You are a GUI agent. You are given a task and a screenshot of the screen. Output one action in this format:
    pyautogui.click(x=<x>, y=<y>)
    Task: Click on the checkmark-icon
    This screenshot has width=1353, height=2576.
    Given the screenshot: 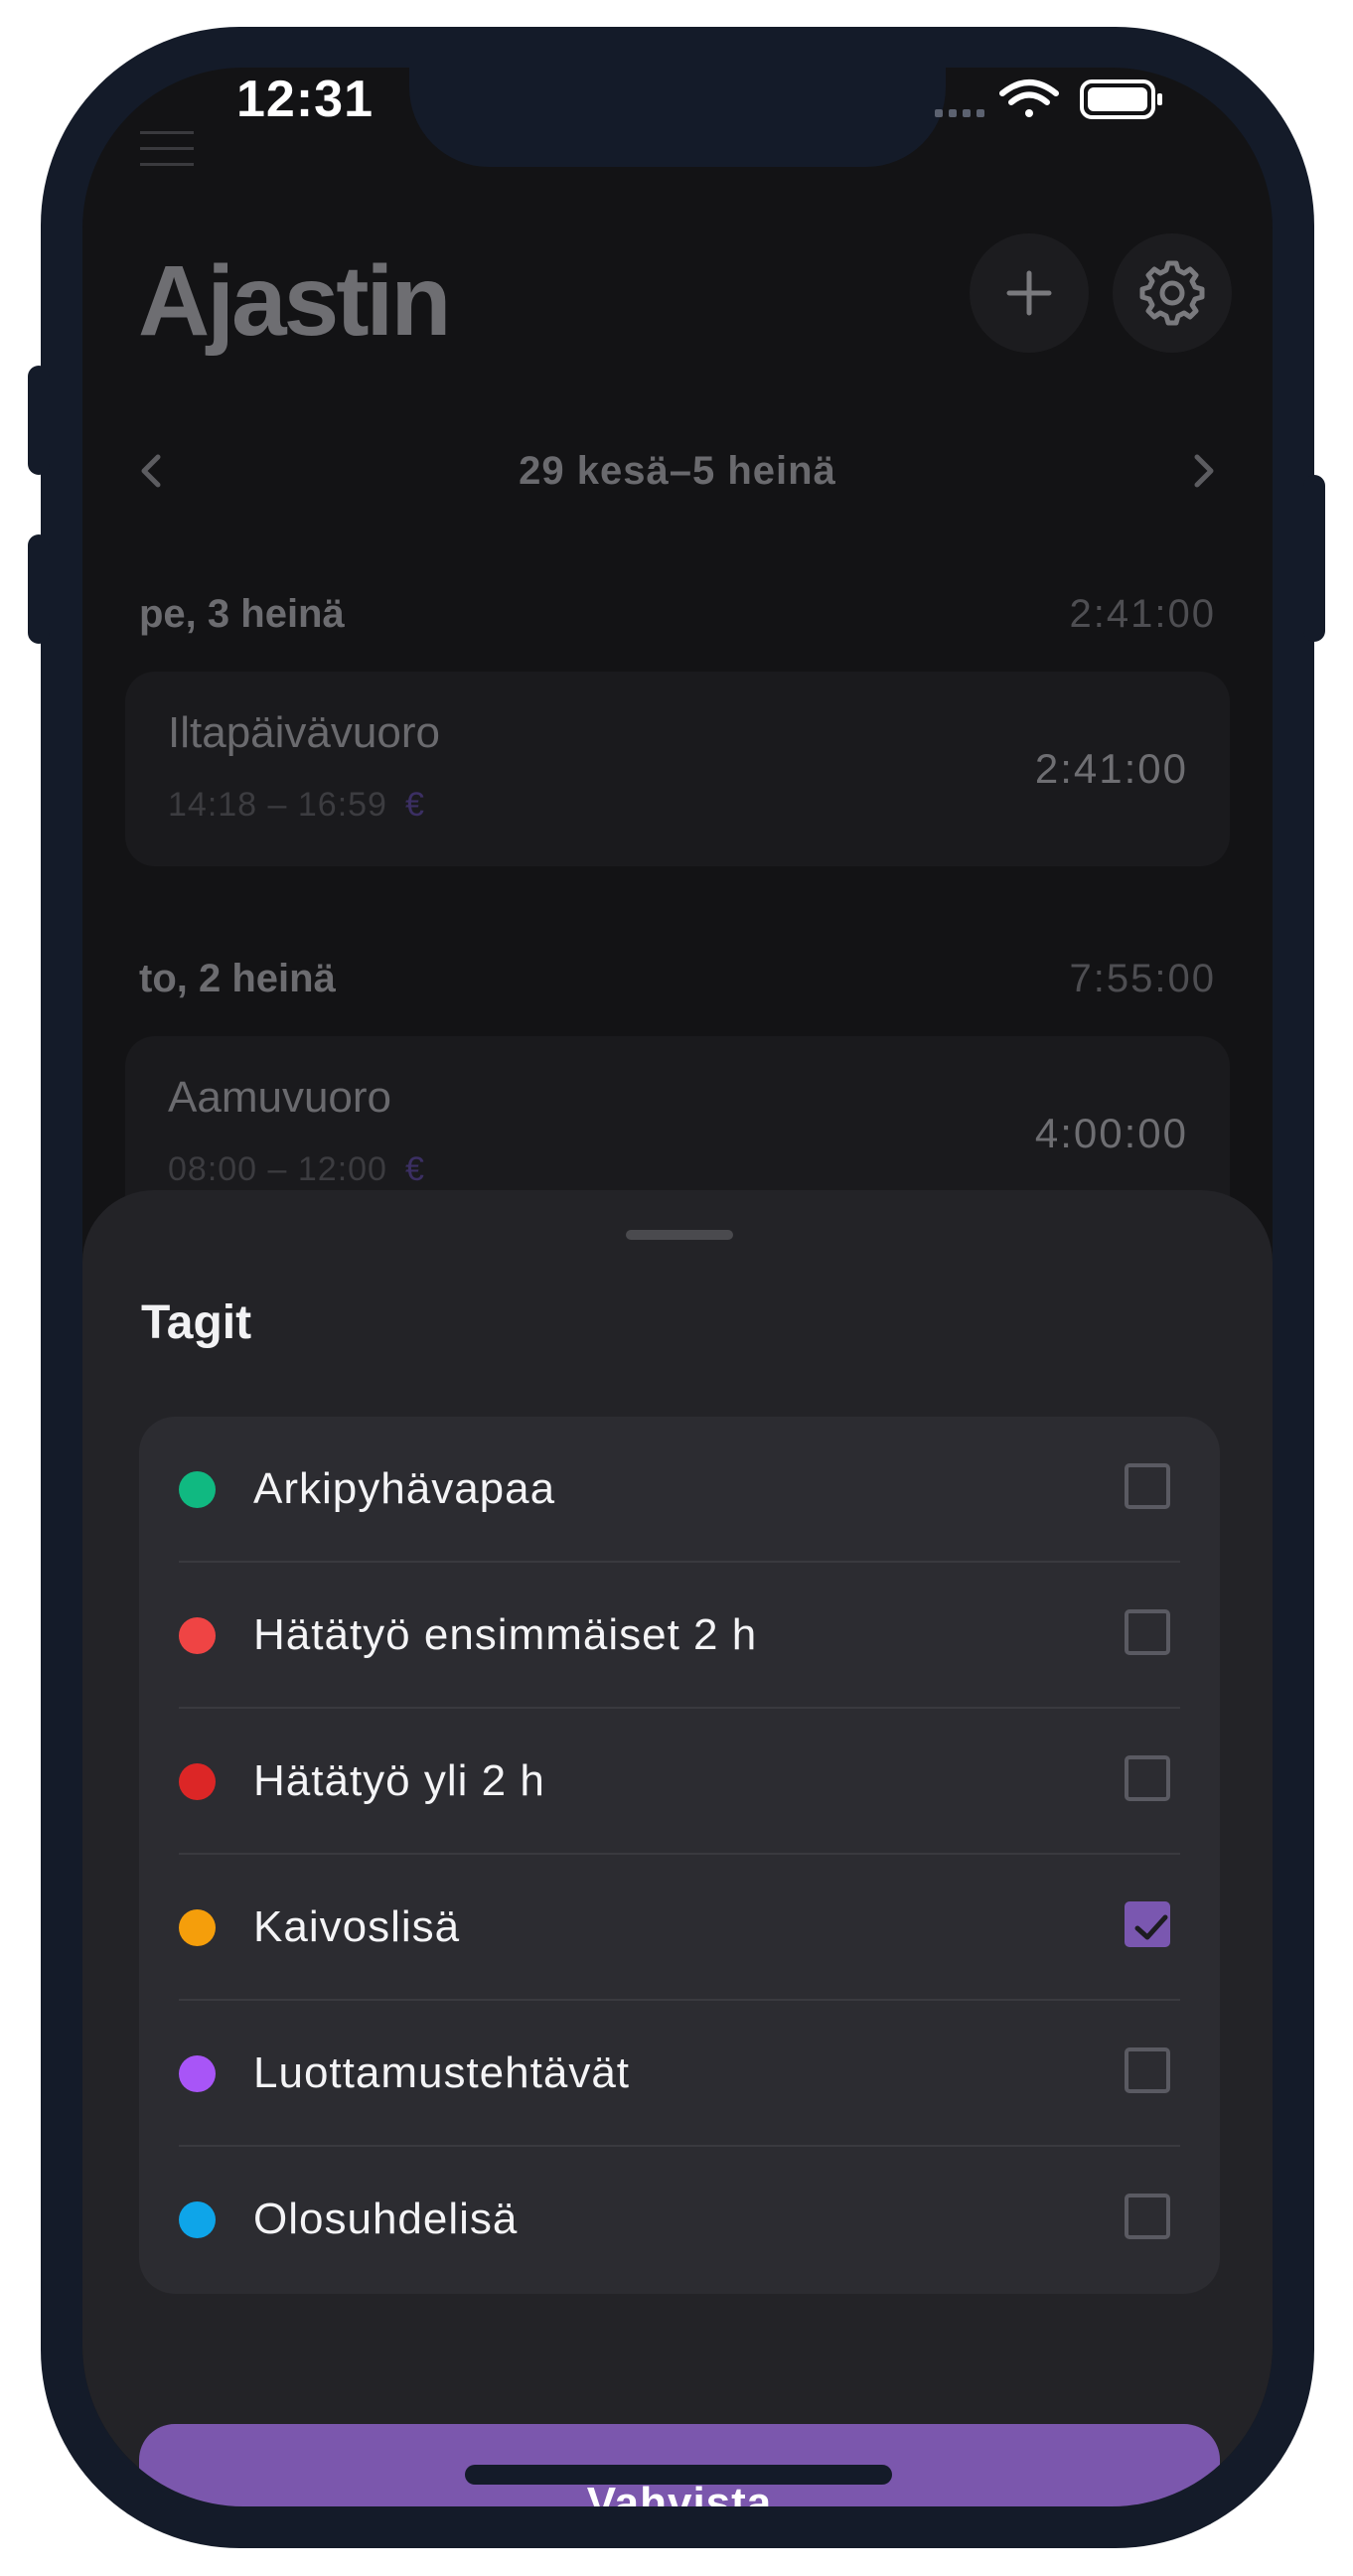 What is the action you would take?
    pyautogui.click(x=1151, y=1927)
    